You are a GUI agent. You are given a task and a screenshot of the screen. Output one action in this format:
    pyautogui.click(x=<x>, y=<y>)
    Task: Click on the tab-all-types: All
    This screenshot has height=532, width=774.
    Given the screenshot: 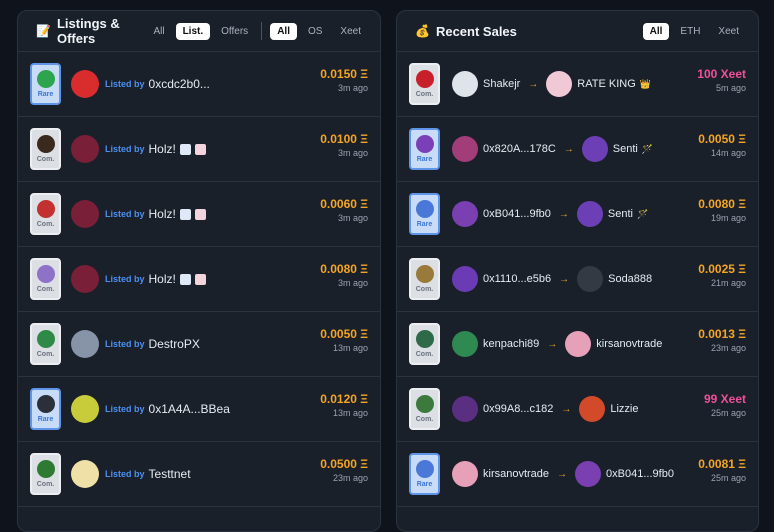 What is the action you would take?
    pyautogui.click(x=158, y=31)
    